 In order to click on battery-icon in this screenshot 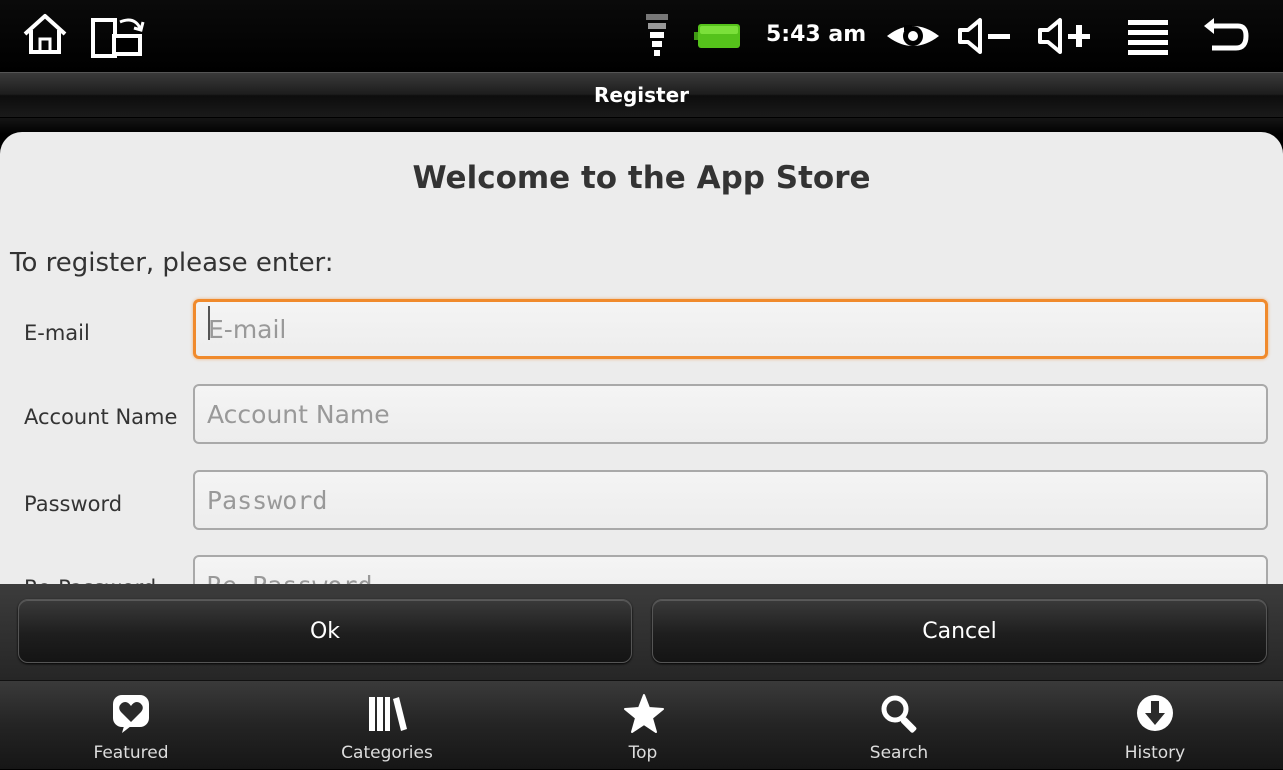, I will do `click(717, 36)`.